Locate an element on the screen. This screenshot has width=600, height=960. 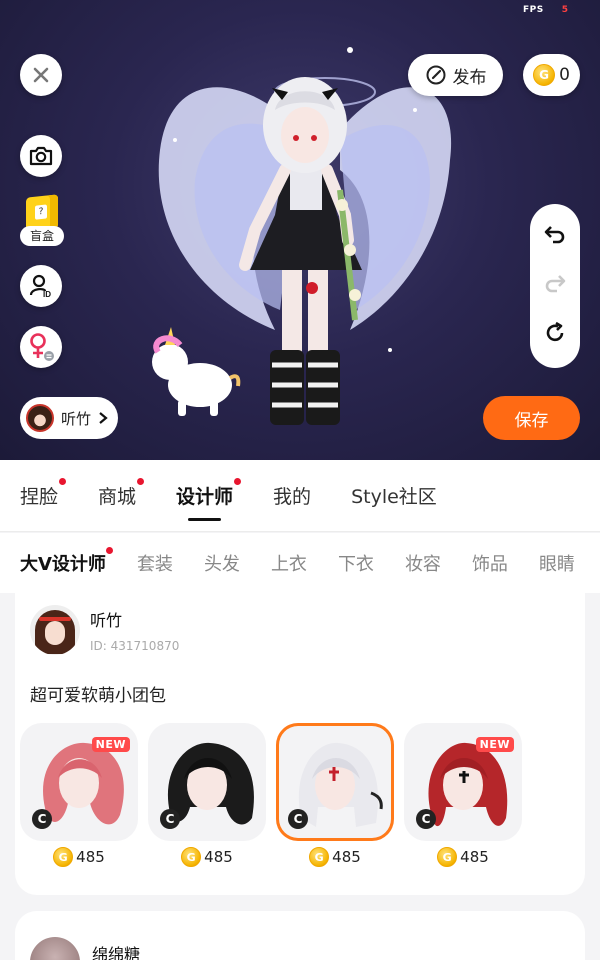
subtab-label: 饰品 is located at coordinates (489, 564).